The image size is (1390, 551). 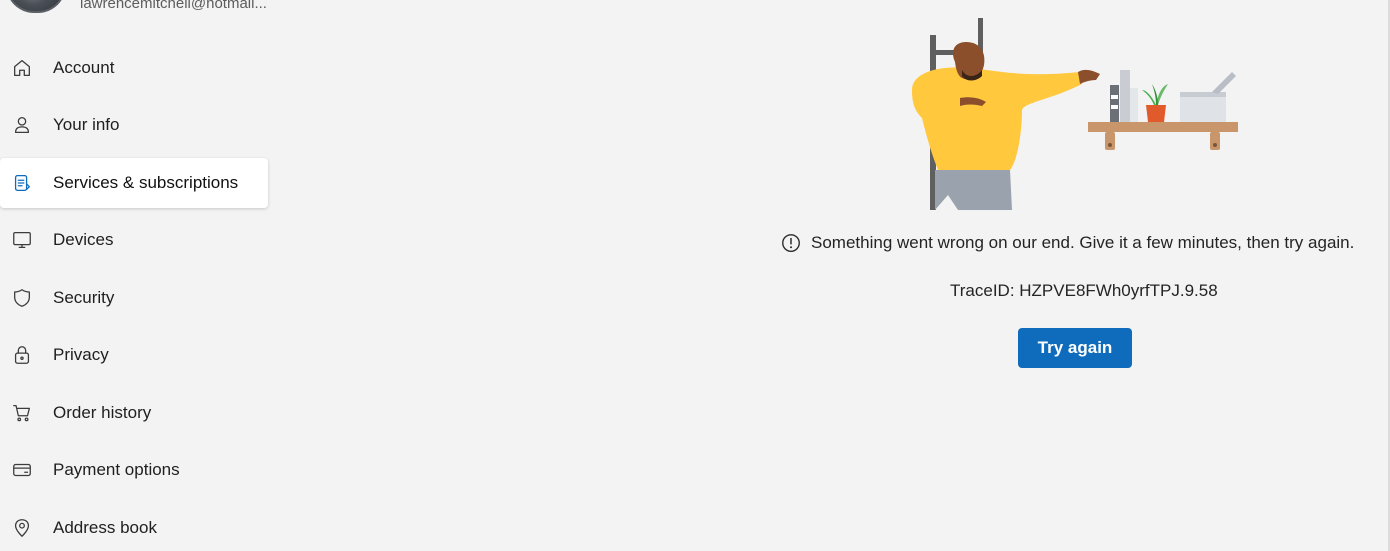 What do you see at coordinates (22, 528) in the screenshot?
I see `location-pin-icon` at bounding box center [22, 528].